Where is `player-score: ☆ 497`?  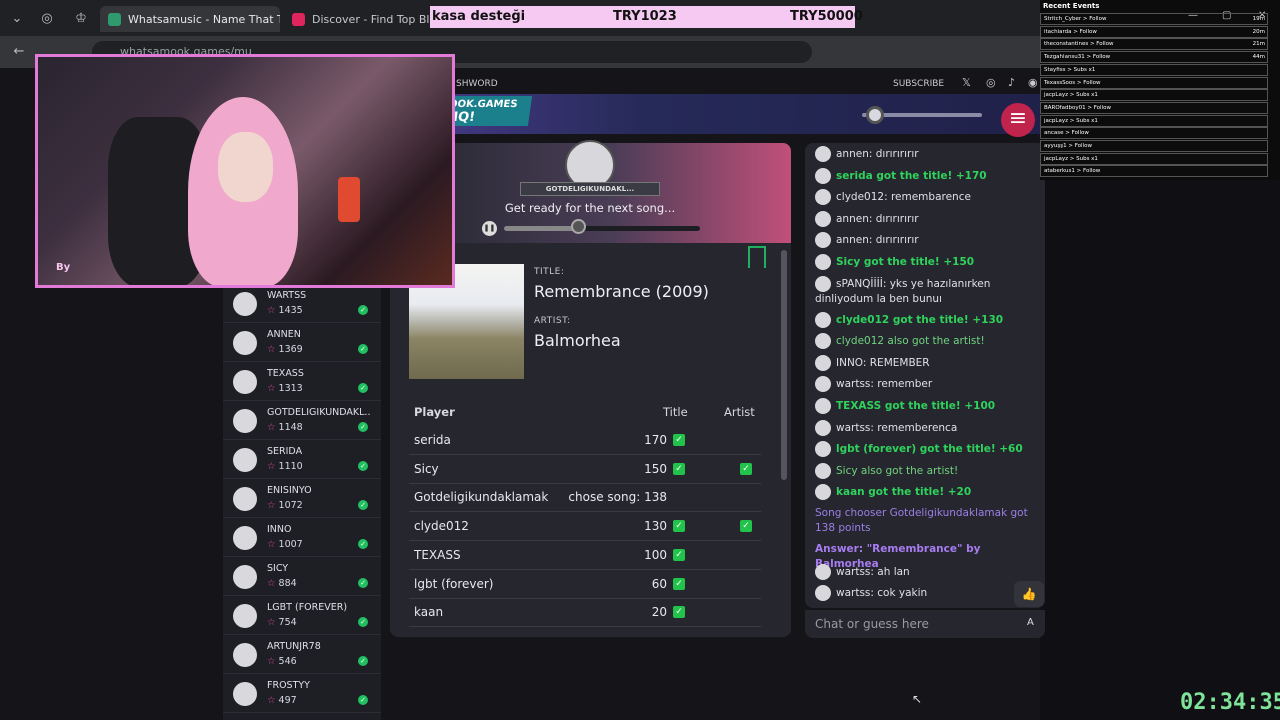 player-score: ☆ 497 is located at coordinates (282, 700).